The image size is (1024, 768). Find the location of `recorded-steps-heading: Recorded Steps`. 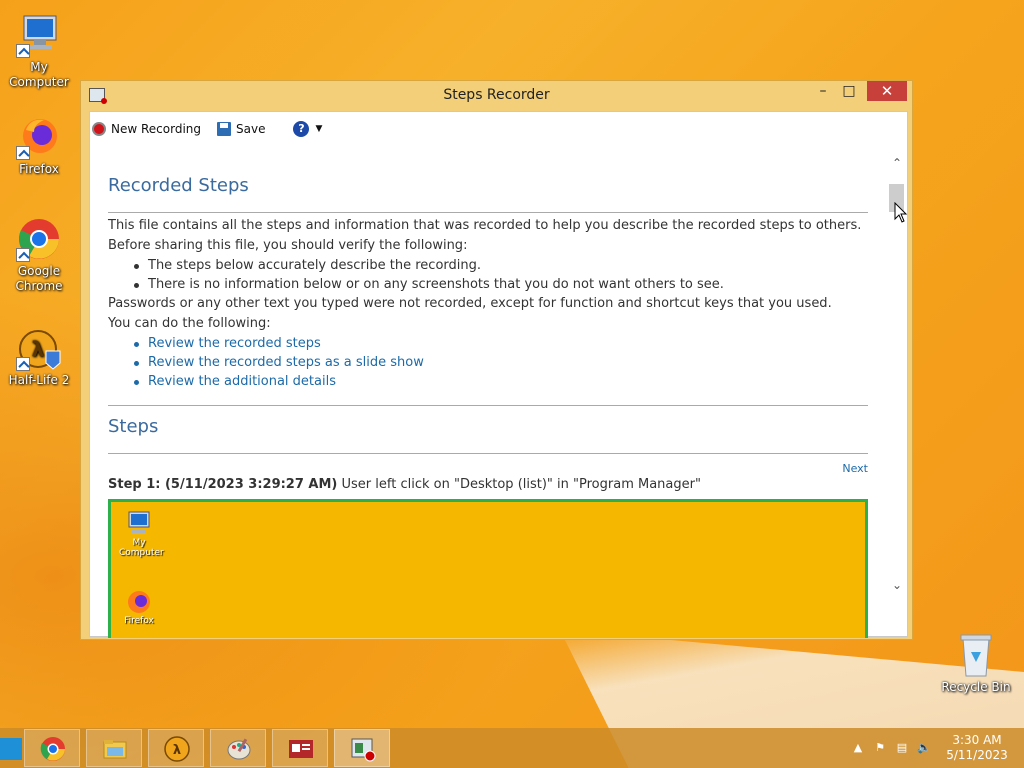

recorded-steps-heading: Recorded Steps is located at coordinates (178, 185).